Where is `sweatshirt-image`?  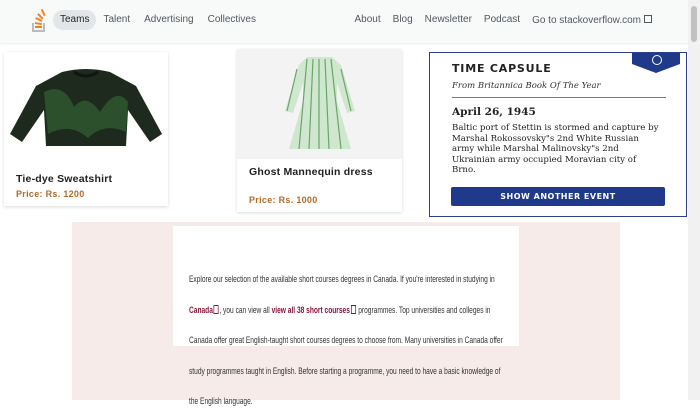 sweatshirt-image is located at coordinates (86, 107).